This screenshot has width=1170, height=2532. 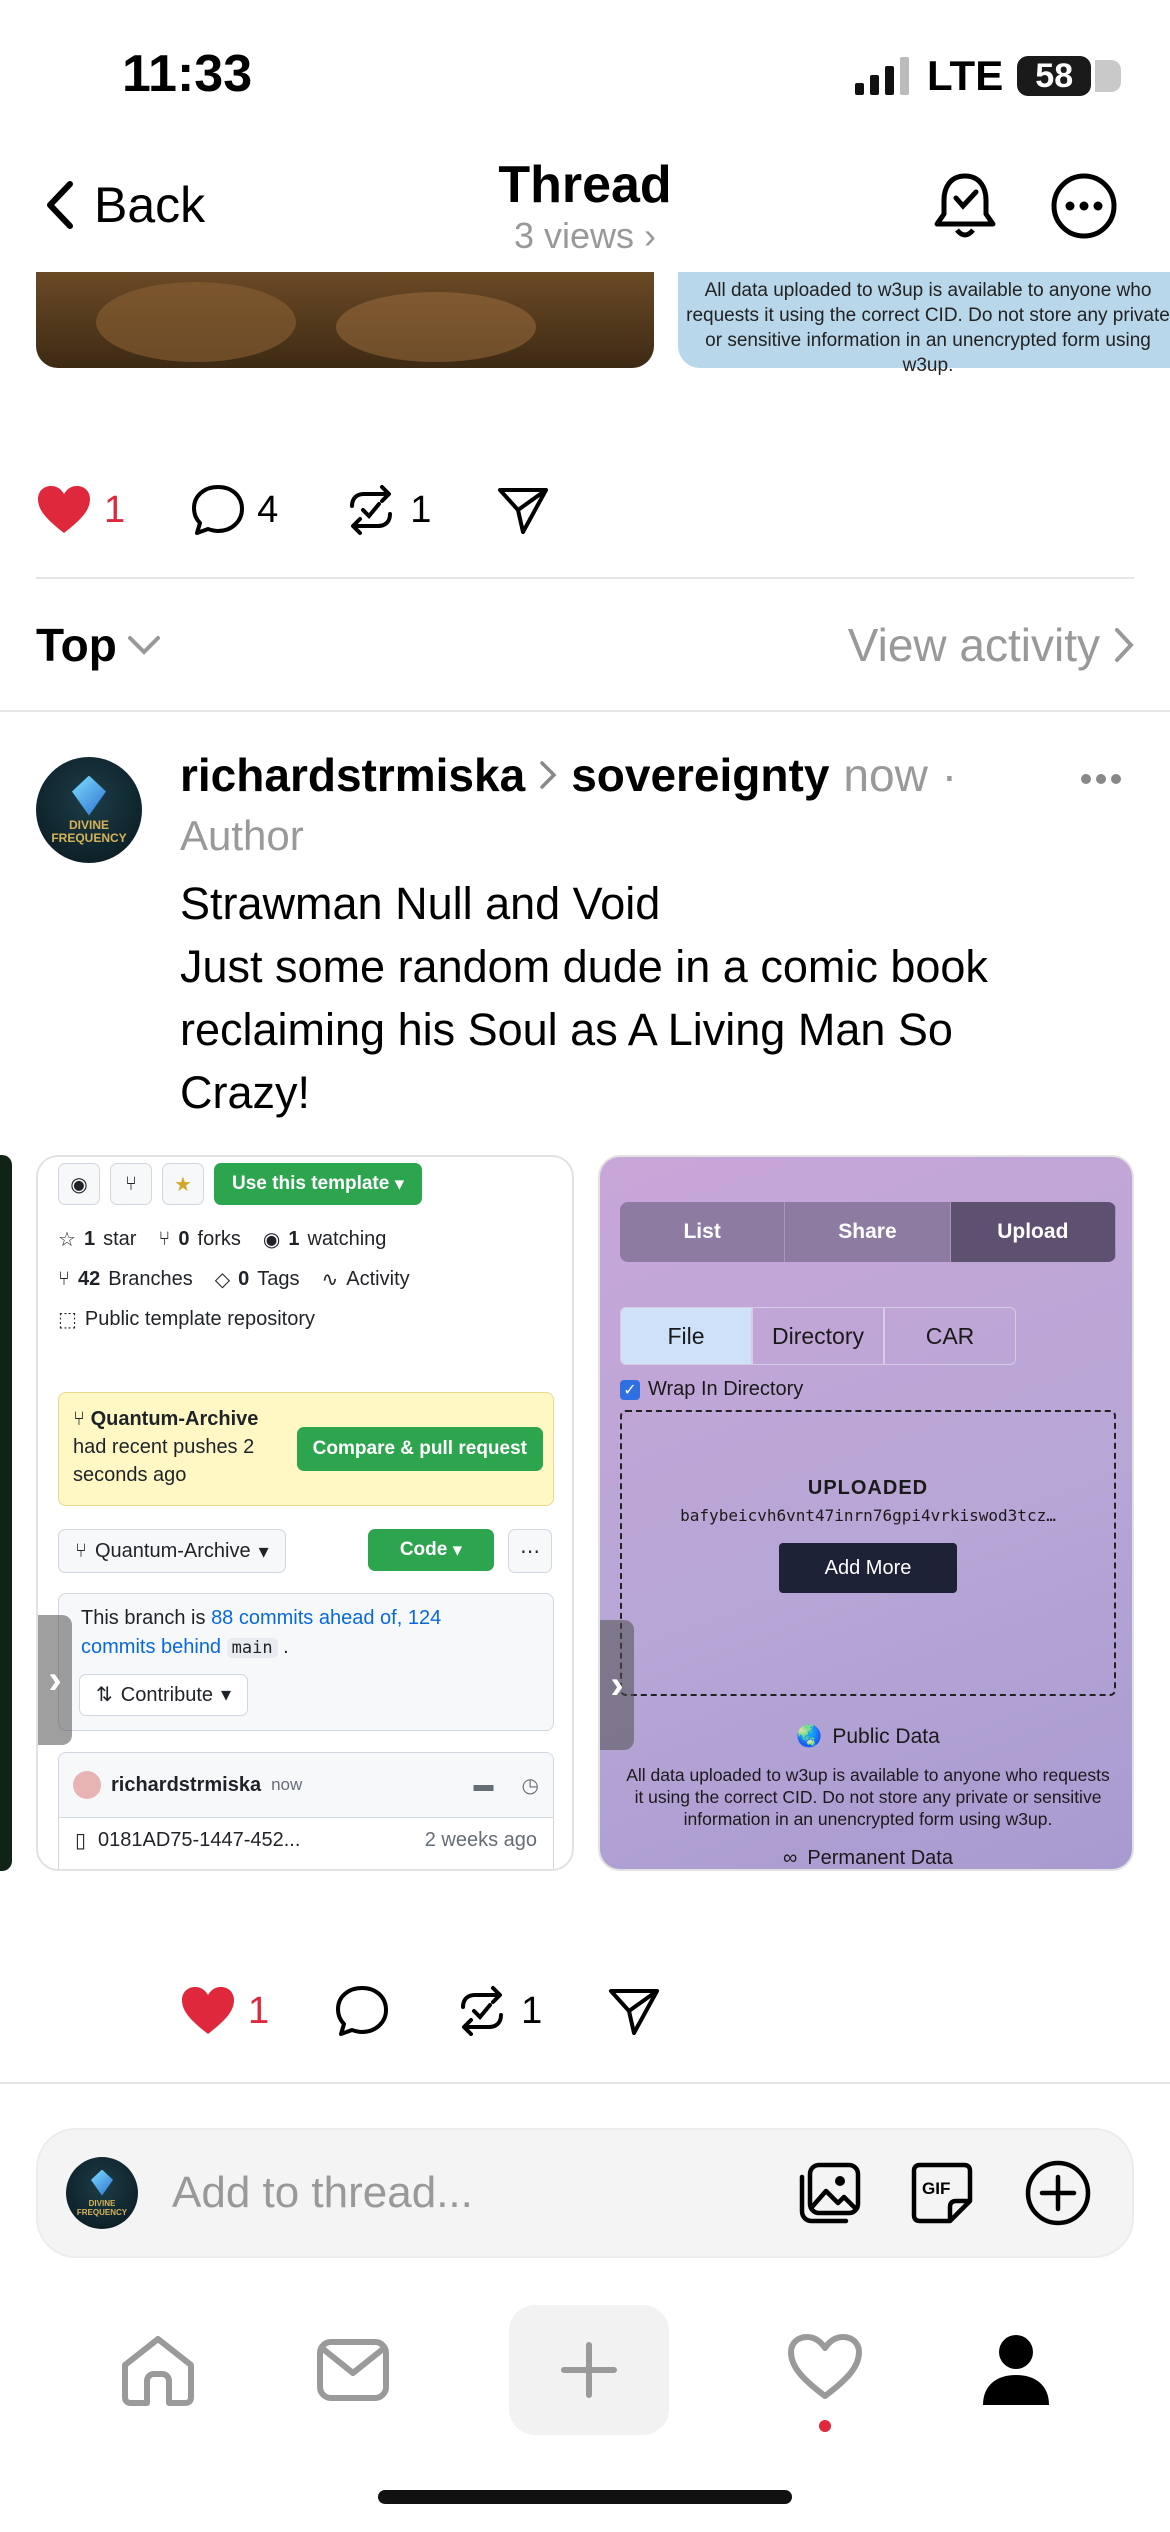 I want to click on gem-icon, so click(x=89, y=795).